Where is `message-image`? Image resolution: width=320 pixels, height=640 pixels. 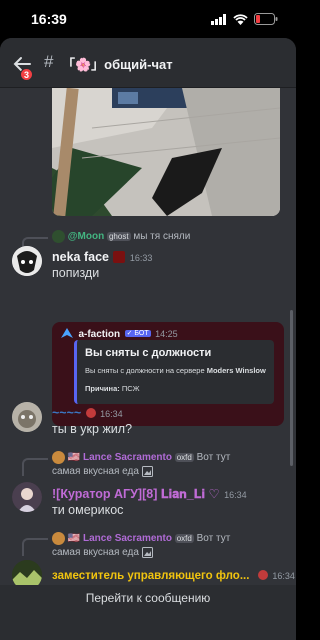 message-image is located at coordinates (166, 152).